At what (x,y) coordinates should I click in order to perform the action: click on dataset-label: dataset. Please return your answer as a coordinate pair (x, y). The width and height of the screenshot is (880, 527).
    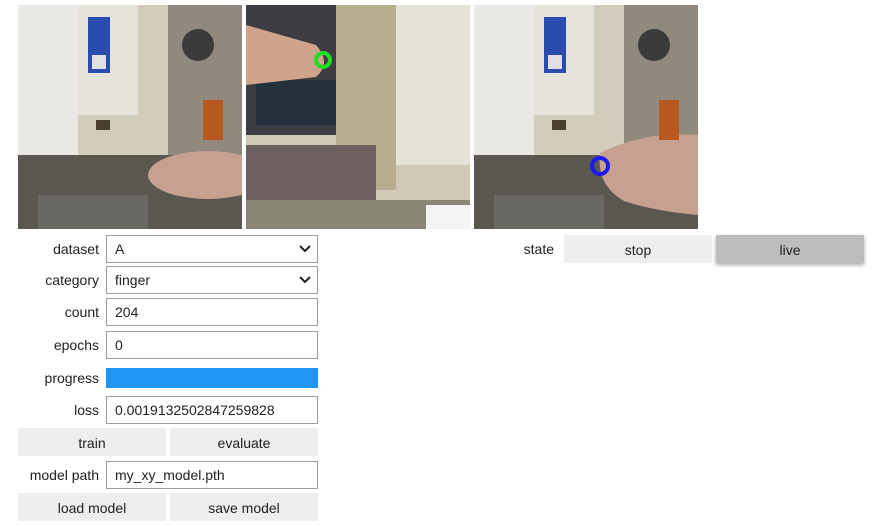
    Looking at the image, I should click on (76, 249).